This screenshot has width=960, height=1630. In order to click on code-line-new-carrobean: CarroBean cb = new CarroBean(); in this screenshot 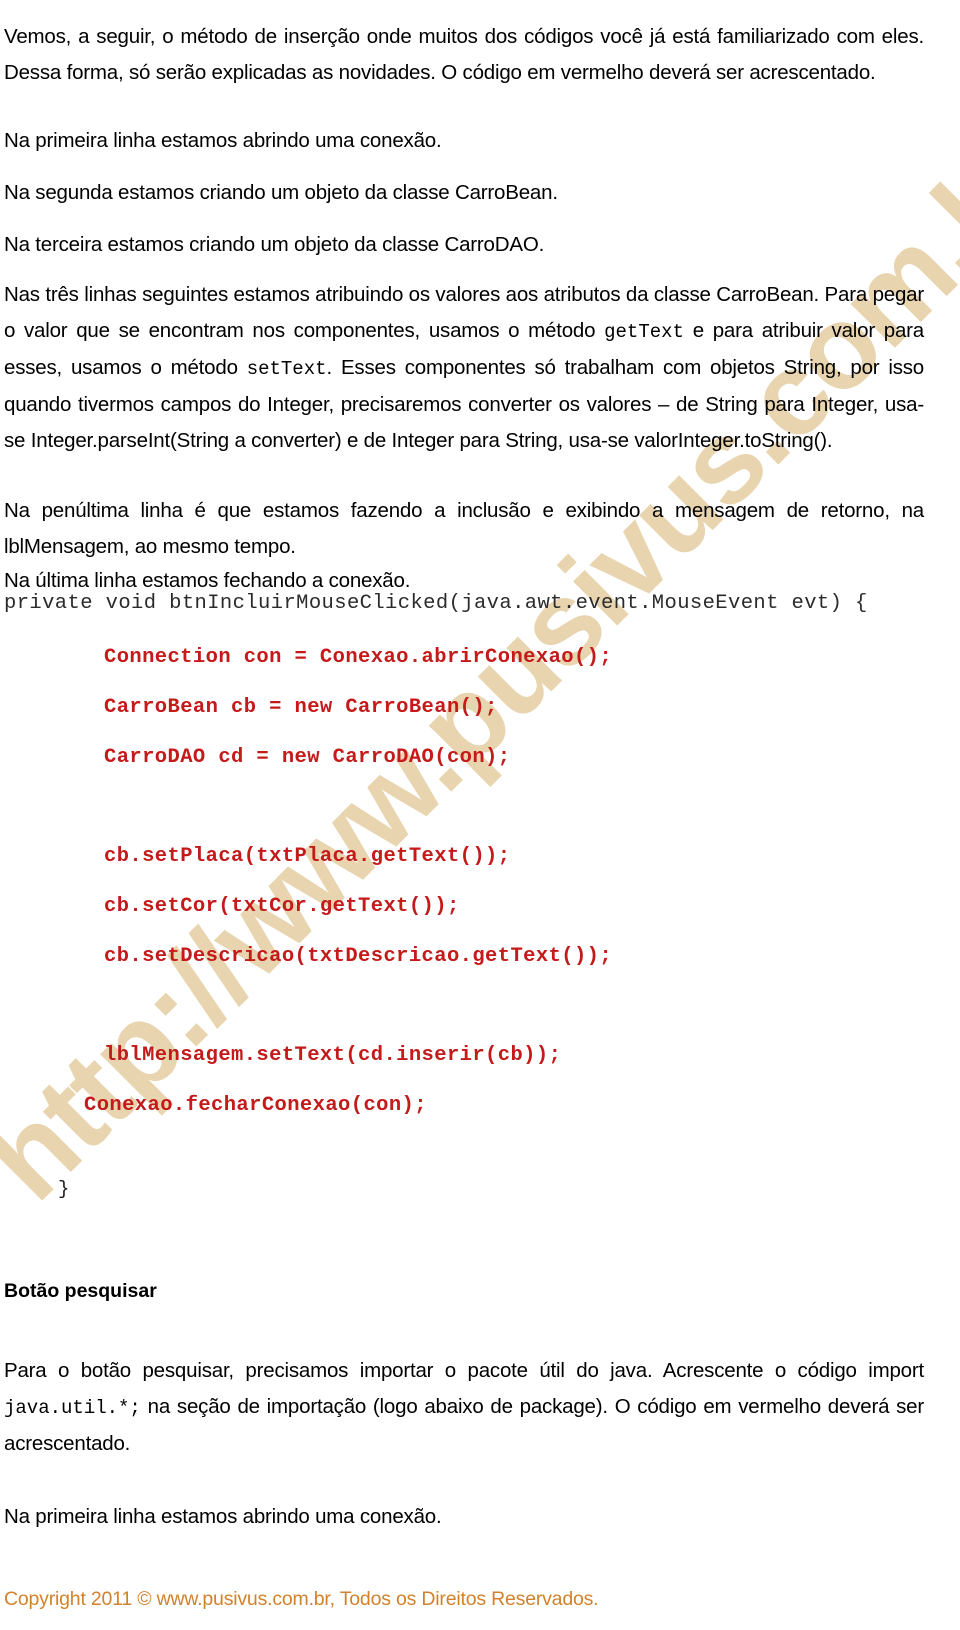, I will do `click(301, 707)`.